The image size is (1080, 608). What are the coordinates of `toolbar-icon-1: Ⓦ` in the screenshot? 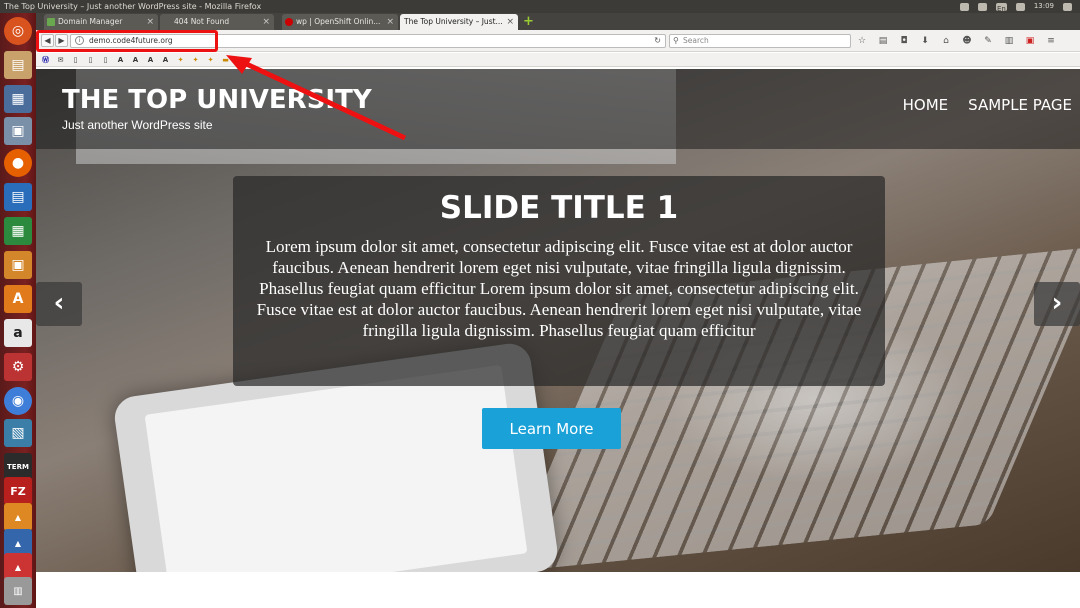 It's located at (45, 60).